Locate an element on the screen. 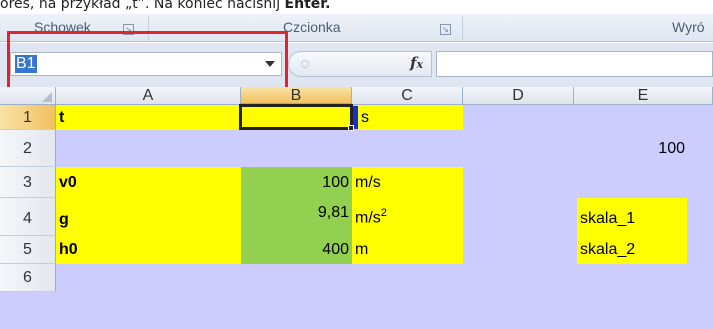 Image resolution: width=713 pixels, height=329 pixels. cell-b4: 9,81 is located at coordinates (296, 217).